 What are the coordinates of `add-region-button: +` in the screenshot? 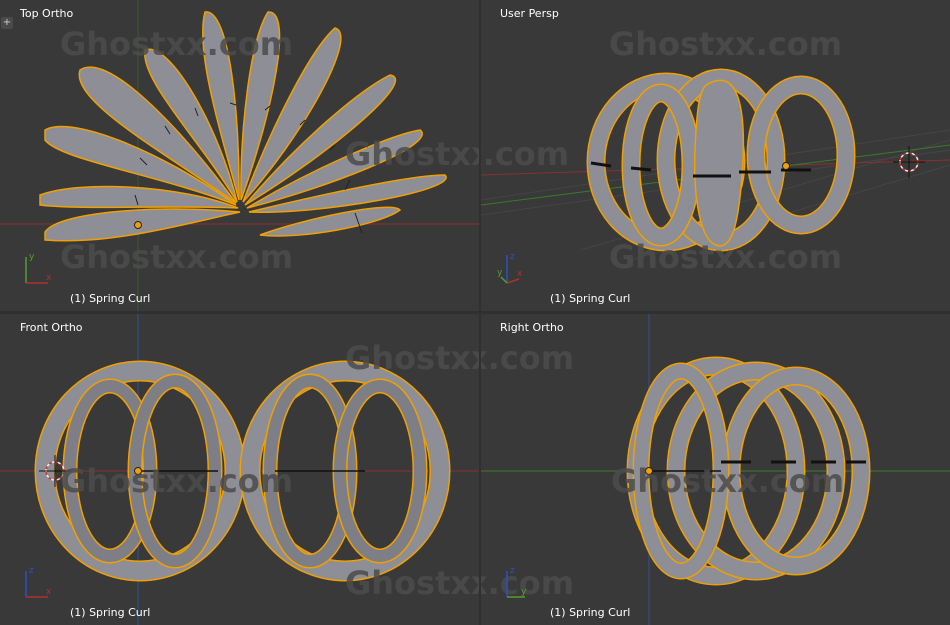 It's located at (7, 23).